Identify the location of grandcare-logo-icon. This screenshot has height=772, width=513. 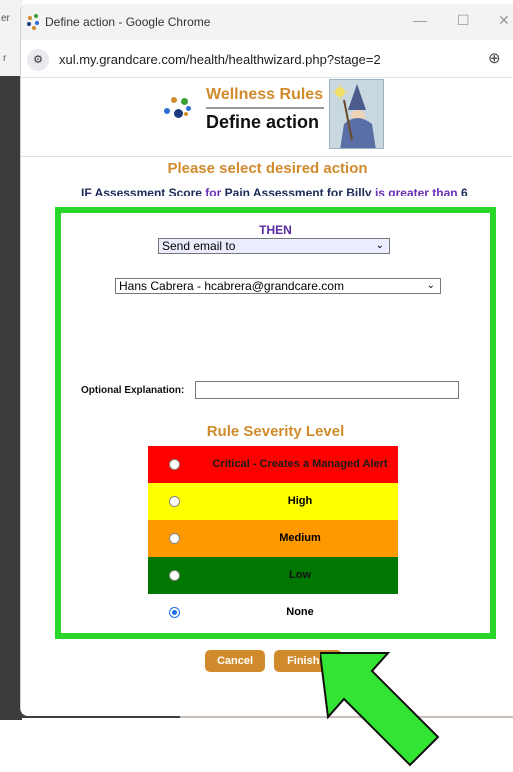
(179, 112).